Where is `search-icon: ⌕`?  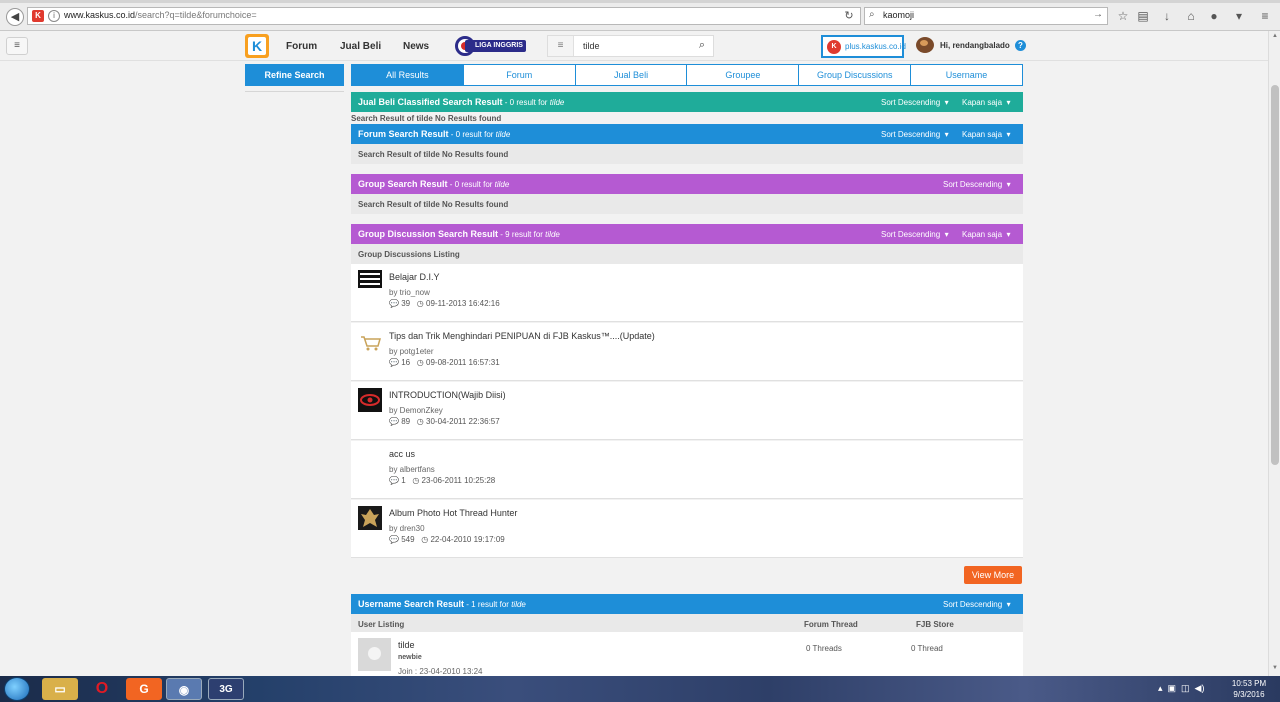 search-icon: ⌕ is located at coordinates (702, 45).